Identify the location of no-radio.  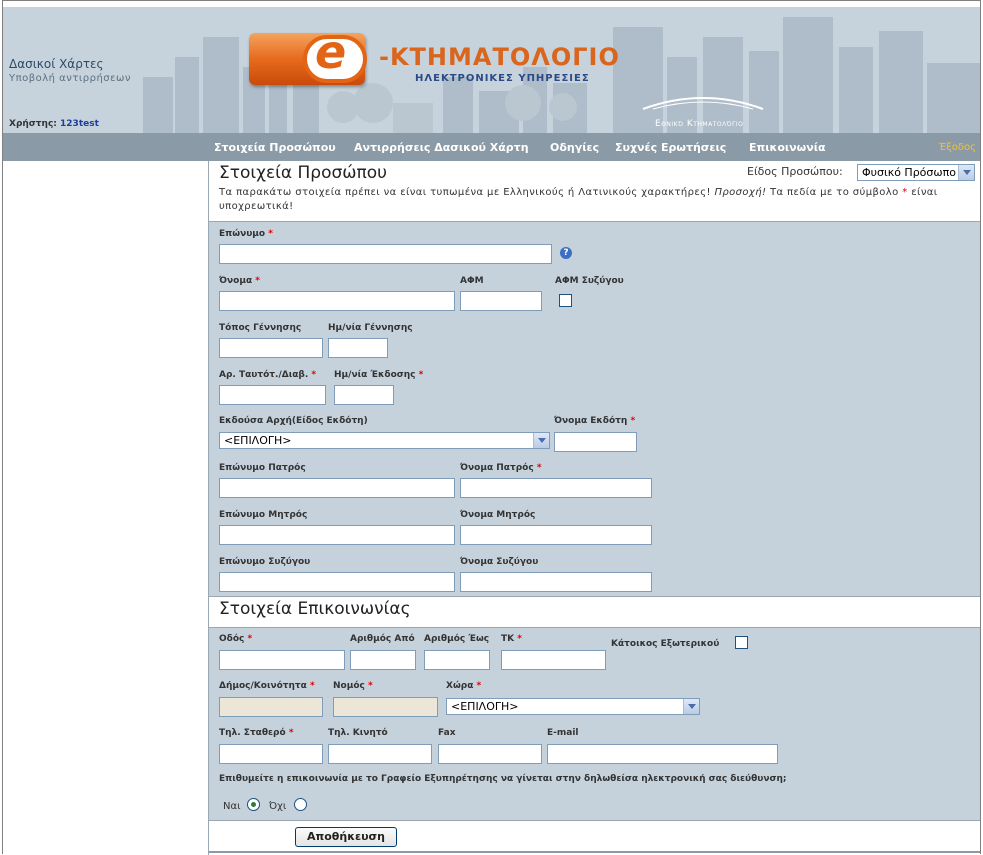
(300, 804).